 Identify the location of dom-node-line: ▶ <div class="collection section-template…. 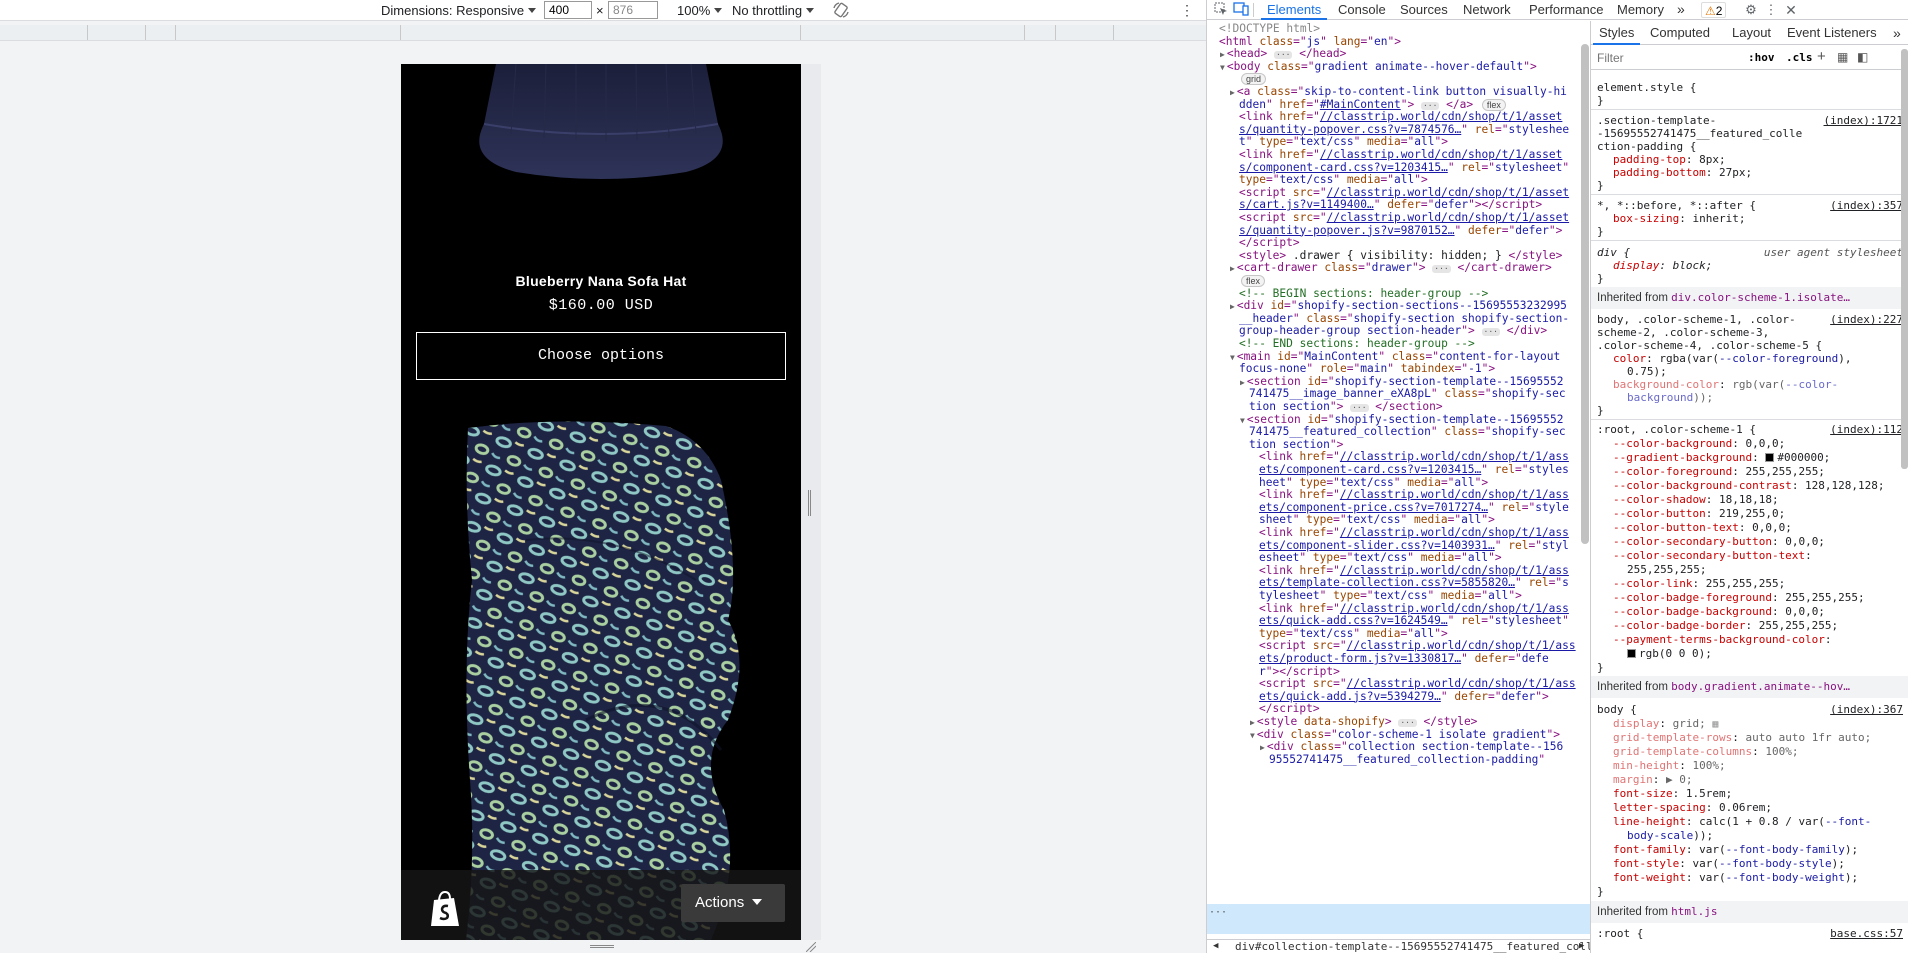
(1411, 746).